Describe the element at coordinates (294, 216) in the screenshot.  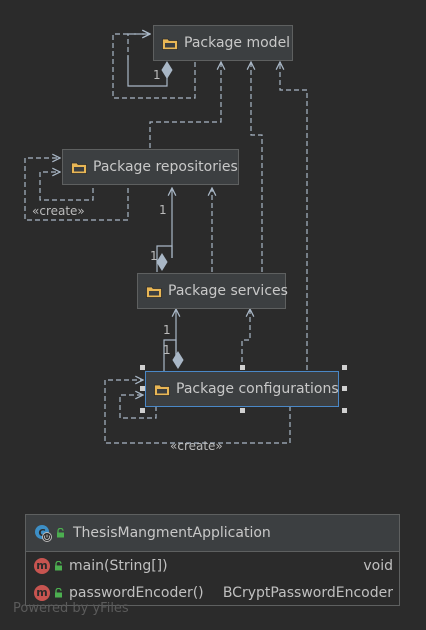
I see `configurations-to-model-edge` at that location.